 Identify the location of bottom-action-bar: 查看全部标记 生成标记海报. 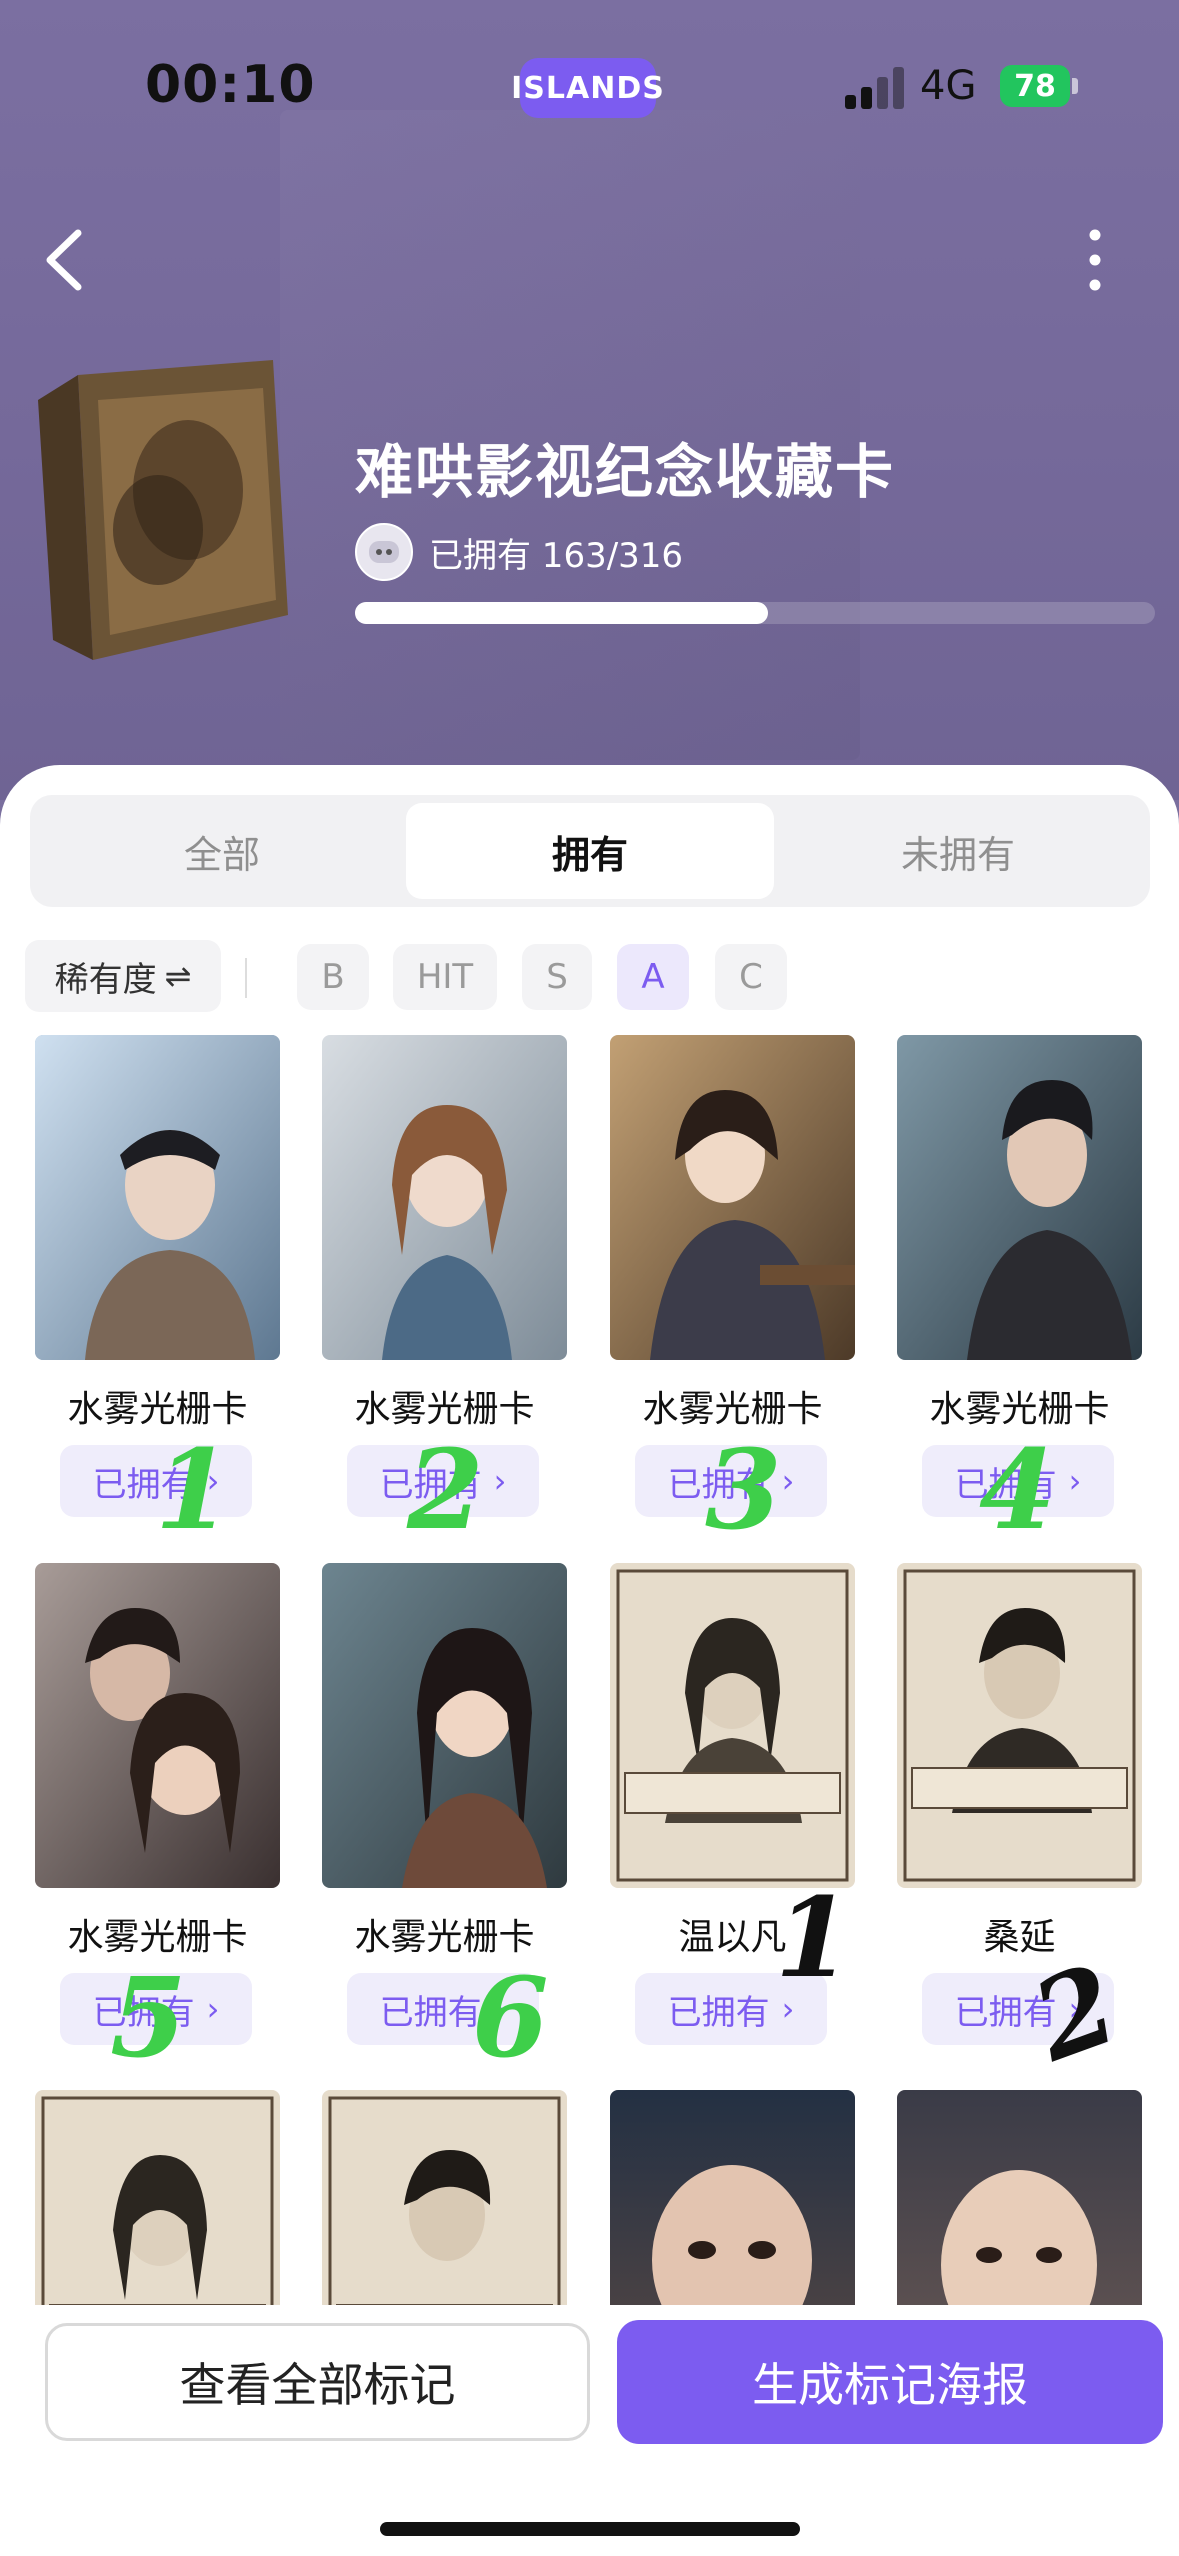
(589, 2430).